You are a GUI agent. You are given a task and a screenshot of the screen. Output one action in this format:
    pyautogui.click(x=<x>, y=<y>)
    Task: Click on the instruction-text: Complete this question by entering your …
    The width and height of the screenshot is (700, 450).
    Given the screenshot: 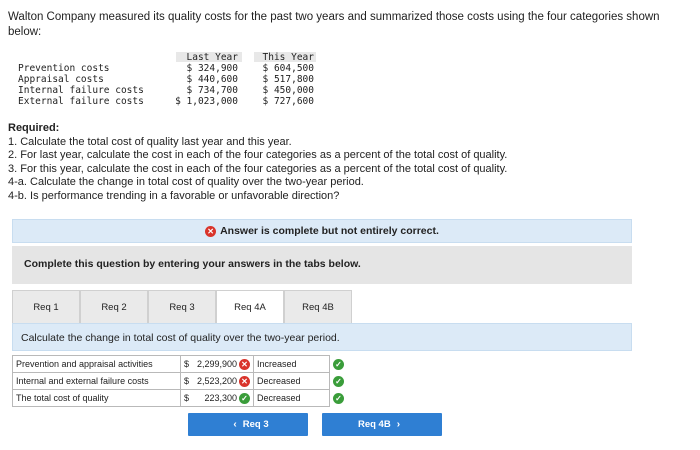 What is the action you would take?
    pyautogui.click(x=192, y=264)
    